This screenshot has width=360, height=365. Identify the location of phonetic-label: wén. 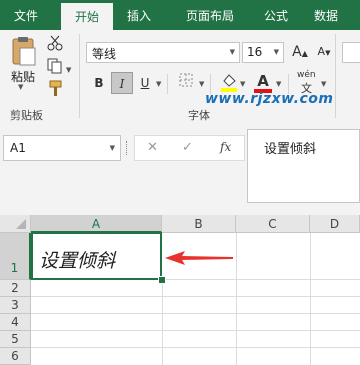
(306, 75).